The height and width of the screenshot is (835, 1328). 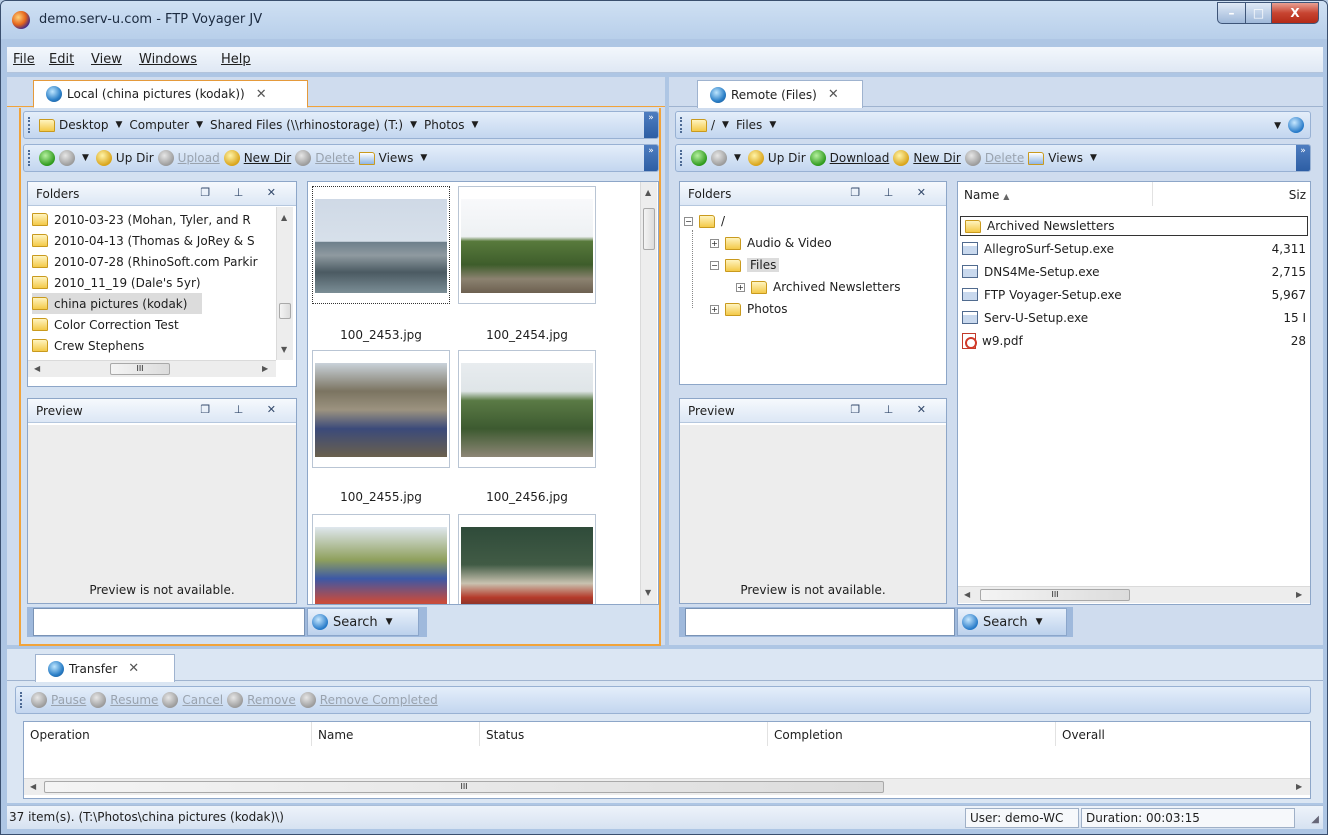 I want to click on breadcrumb-photos: Photos, so click(x=444, y=125).